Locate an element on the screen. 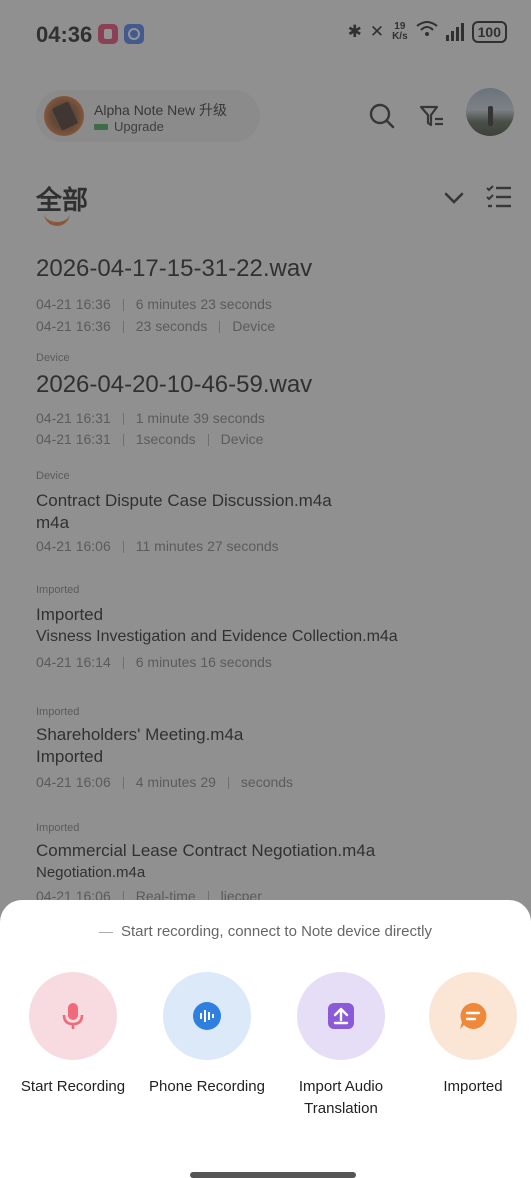  recording-name: Contract Dispute Case Discussion.m4a is located at coordinates (184, 500).